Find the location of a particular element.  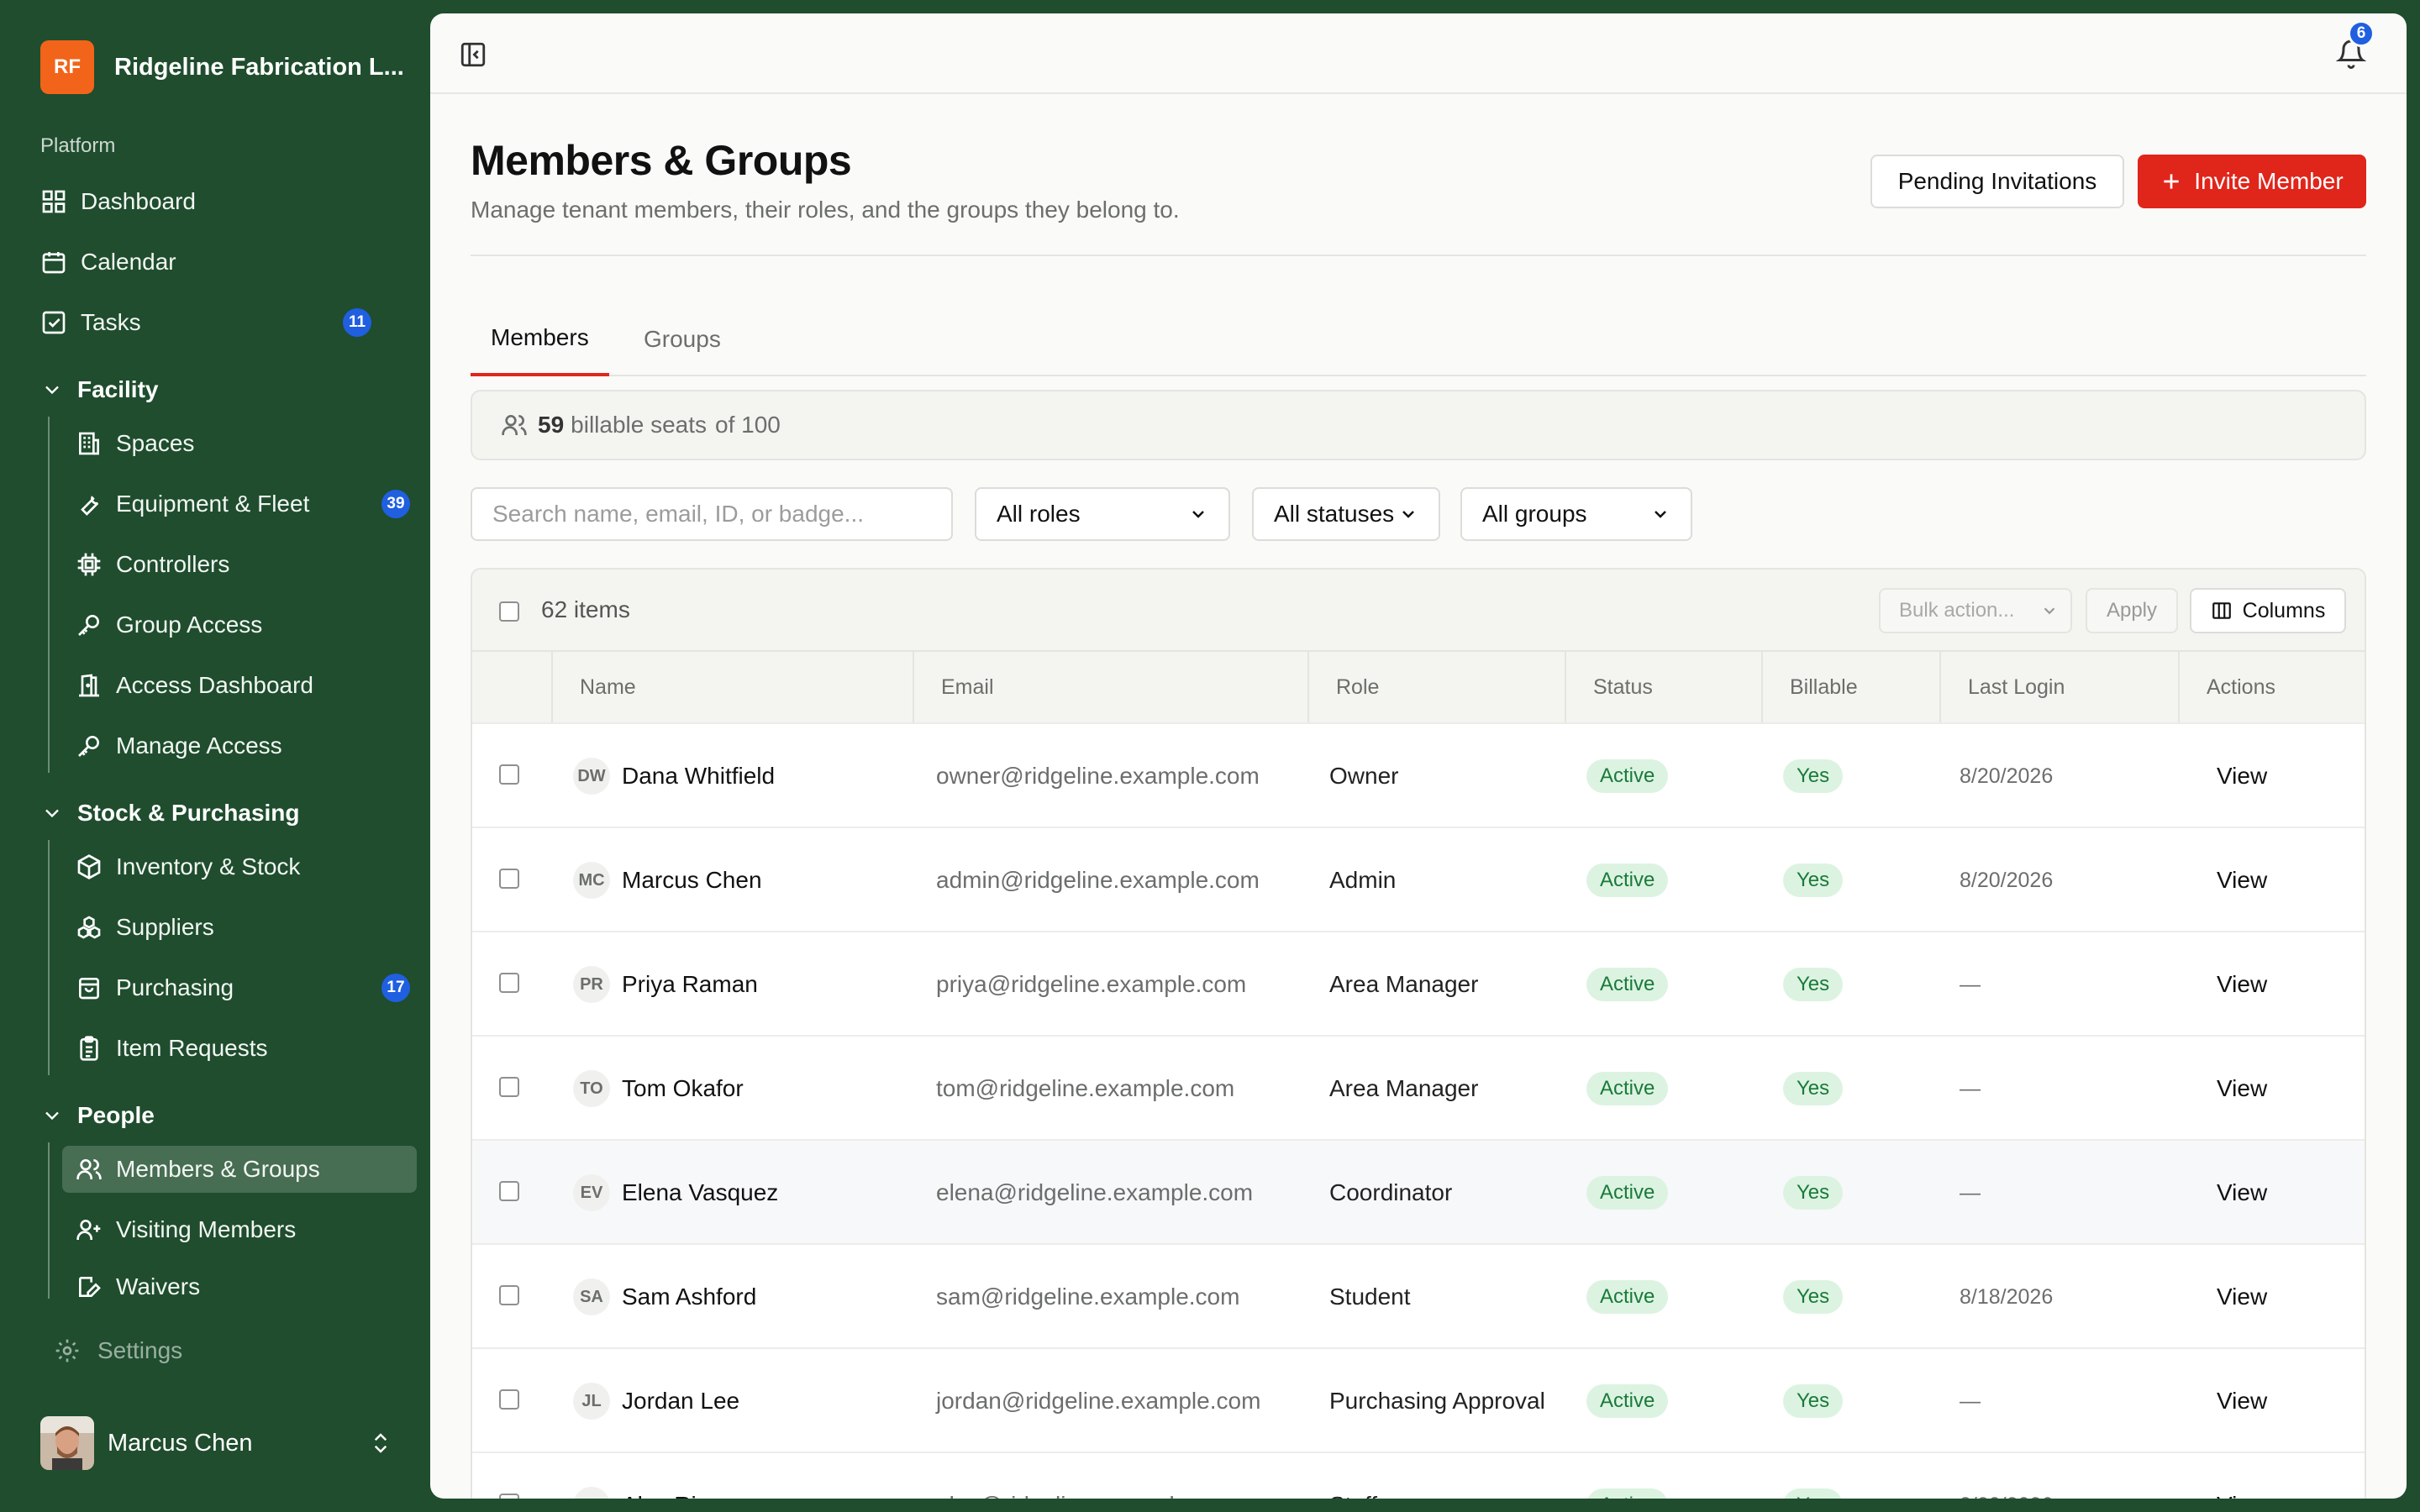

sidebar-item-group-access: Group Access is located at coordinates (240, 624).